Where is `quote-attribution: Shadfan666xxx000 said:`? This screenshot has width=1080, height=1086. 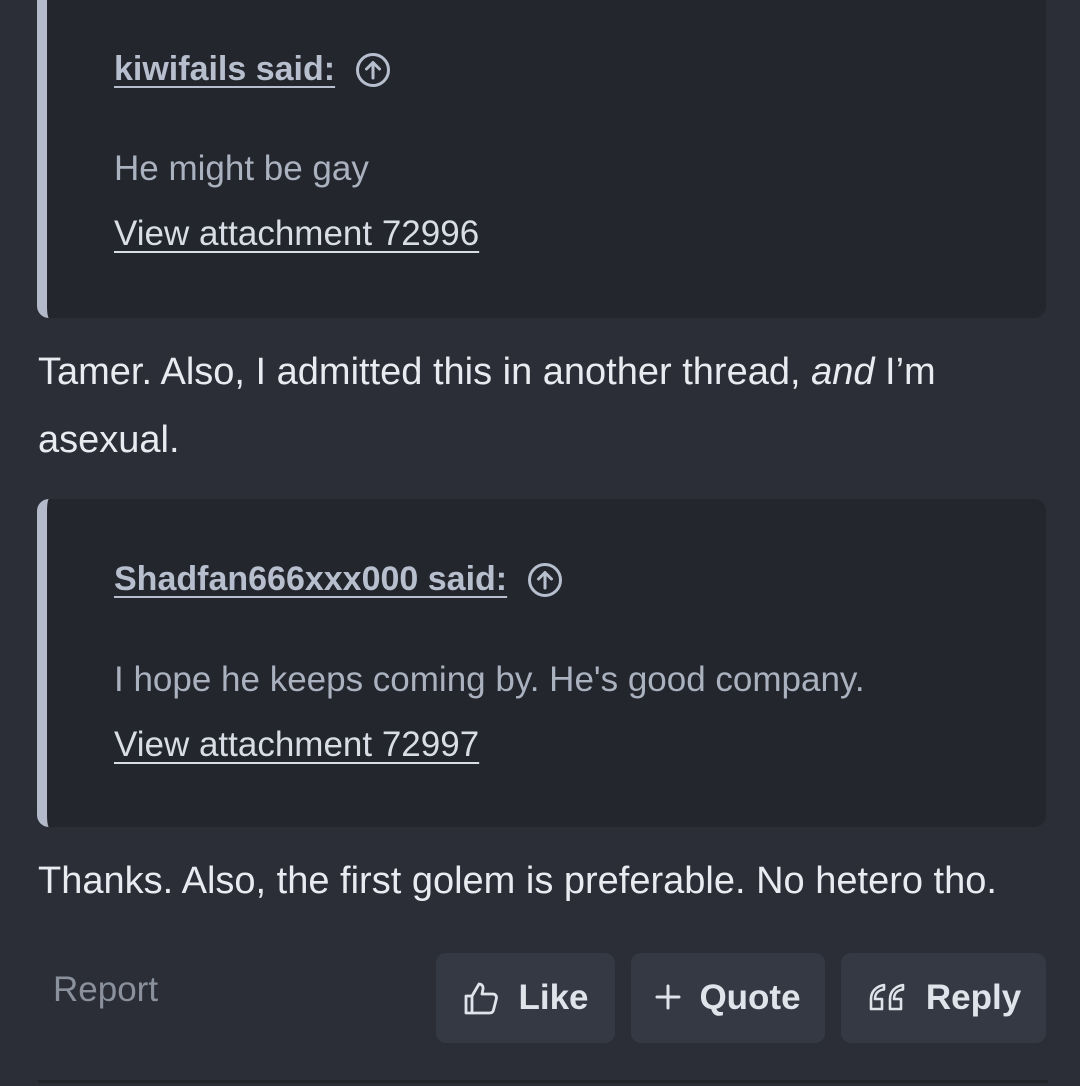 quote-attribution: Shadfan666xxx000 said: is located at coordinates (338, 579).